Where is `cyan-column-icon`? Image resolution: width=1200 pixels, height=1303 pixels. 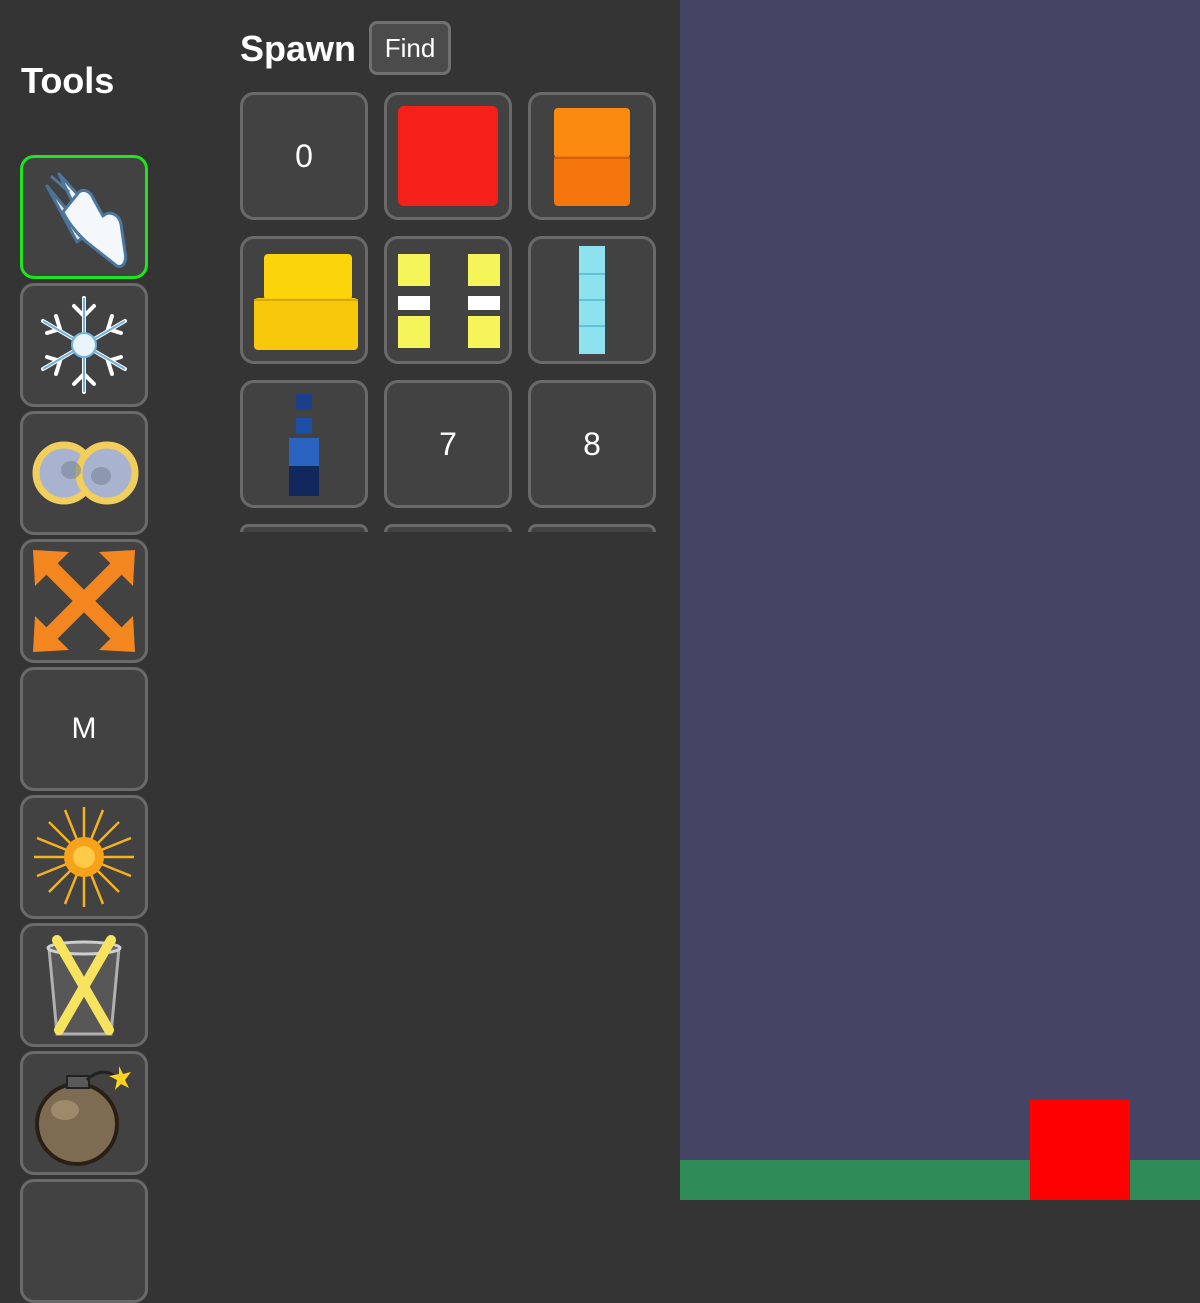
cyan-column-icon is located at coordinates (592, 300).